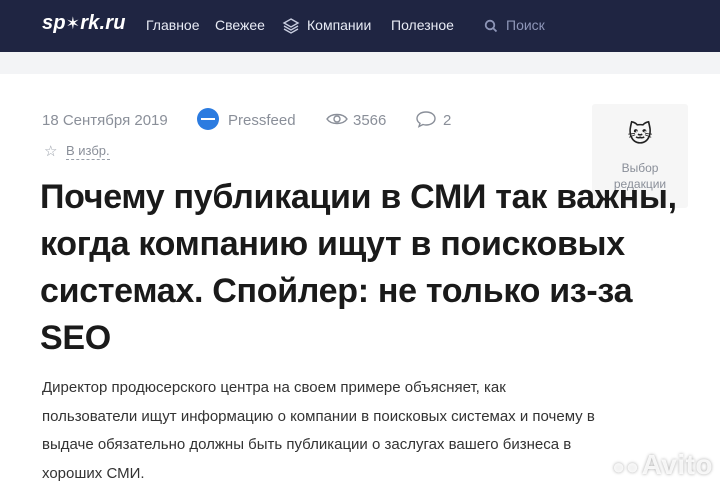 The height and width of the screenshot is (489, 720). Describe the element at coordinates (105, 120) in the screenshot. I see `publish-date: 18 Сентября 2019` at that location.